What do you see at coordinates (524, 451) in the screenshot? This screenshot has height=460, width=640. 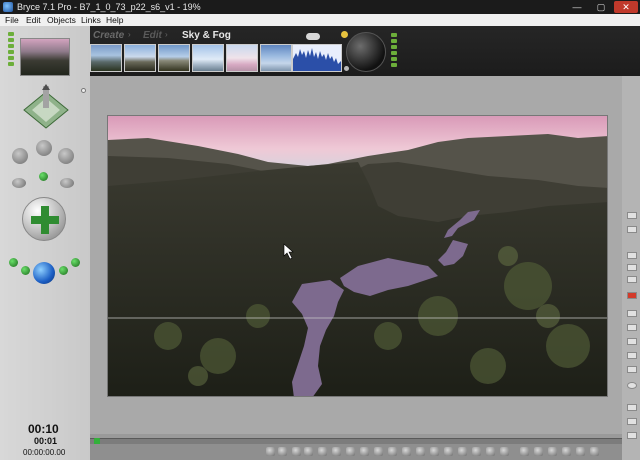 I see `rewind-icon` at bounding box center [524, 451].